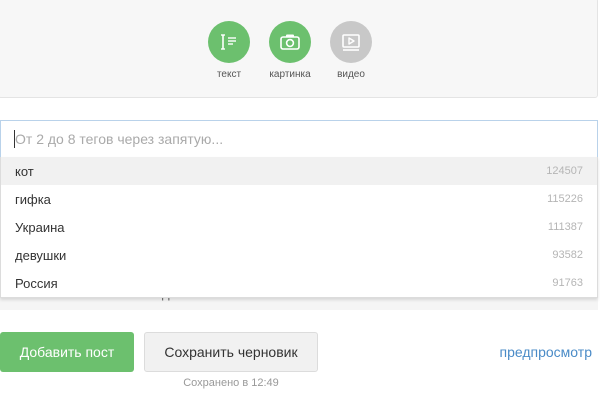 This screenshot has height=395, width=600. Describe the element at coordinates (229, 42) in the screenshot. I see `text-icon` at that location.